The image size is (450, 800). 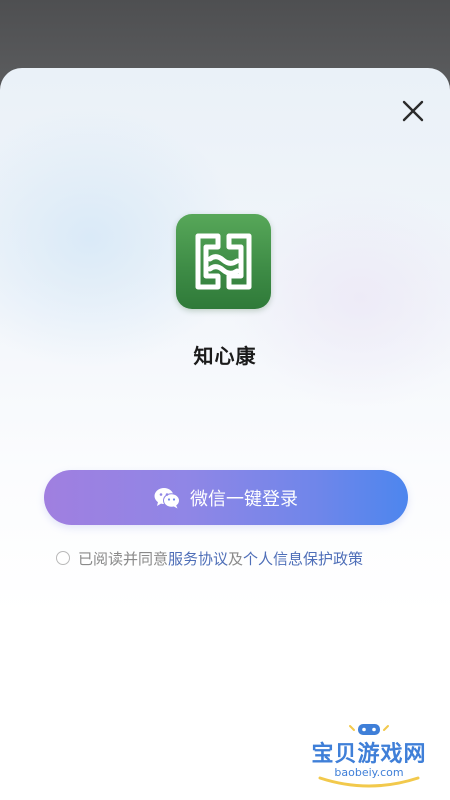 I want to click on watermark: 宝贝游戏网 baobeiy.com, so click(x=369, y=758).